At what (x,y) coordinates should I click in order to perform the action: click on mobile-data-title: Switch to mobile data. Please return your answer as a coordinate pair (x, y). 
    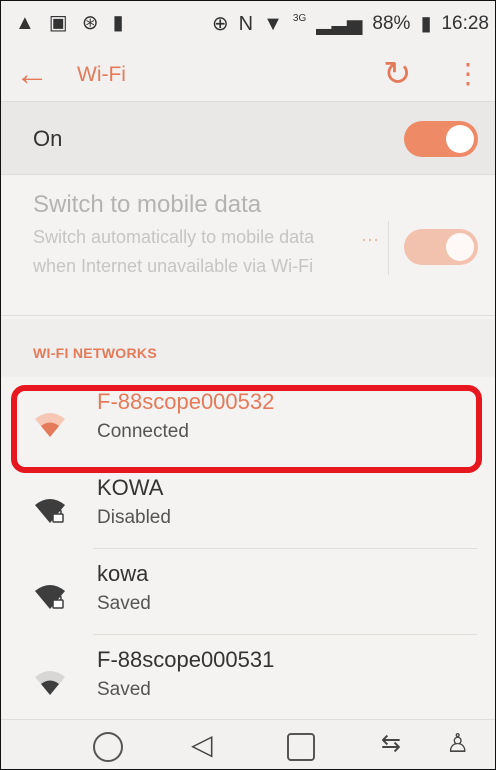
    Looking at the image, I should click on (147, 204).